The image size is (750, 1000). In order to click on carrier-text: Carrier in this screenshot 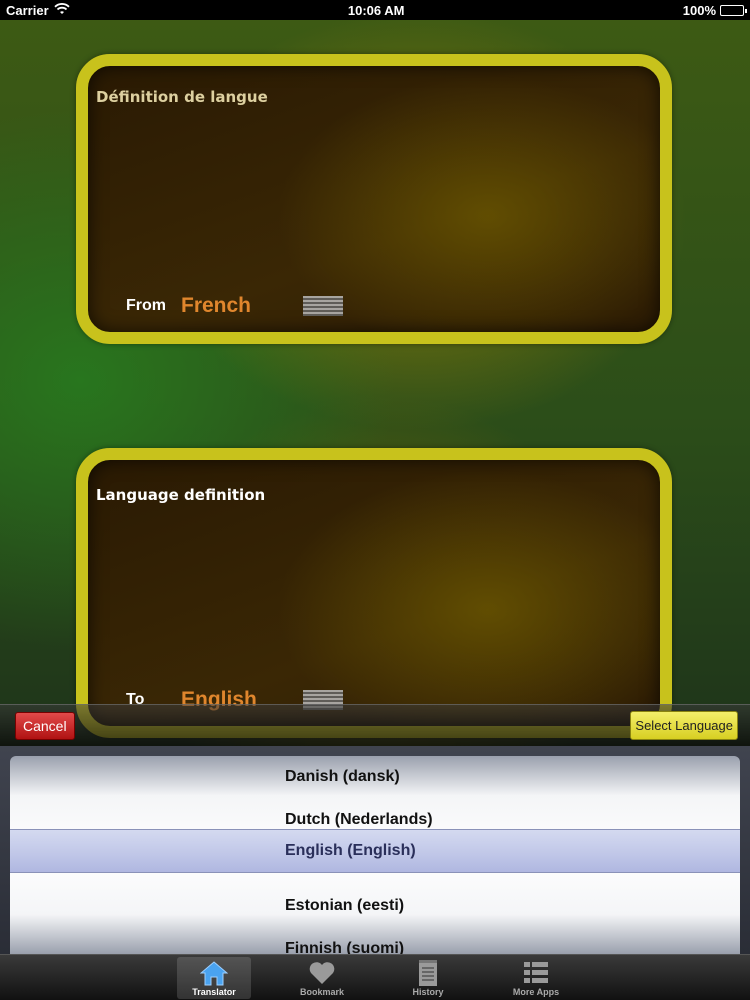, I will do `click(27, 10)`.